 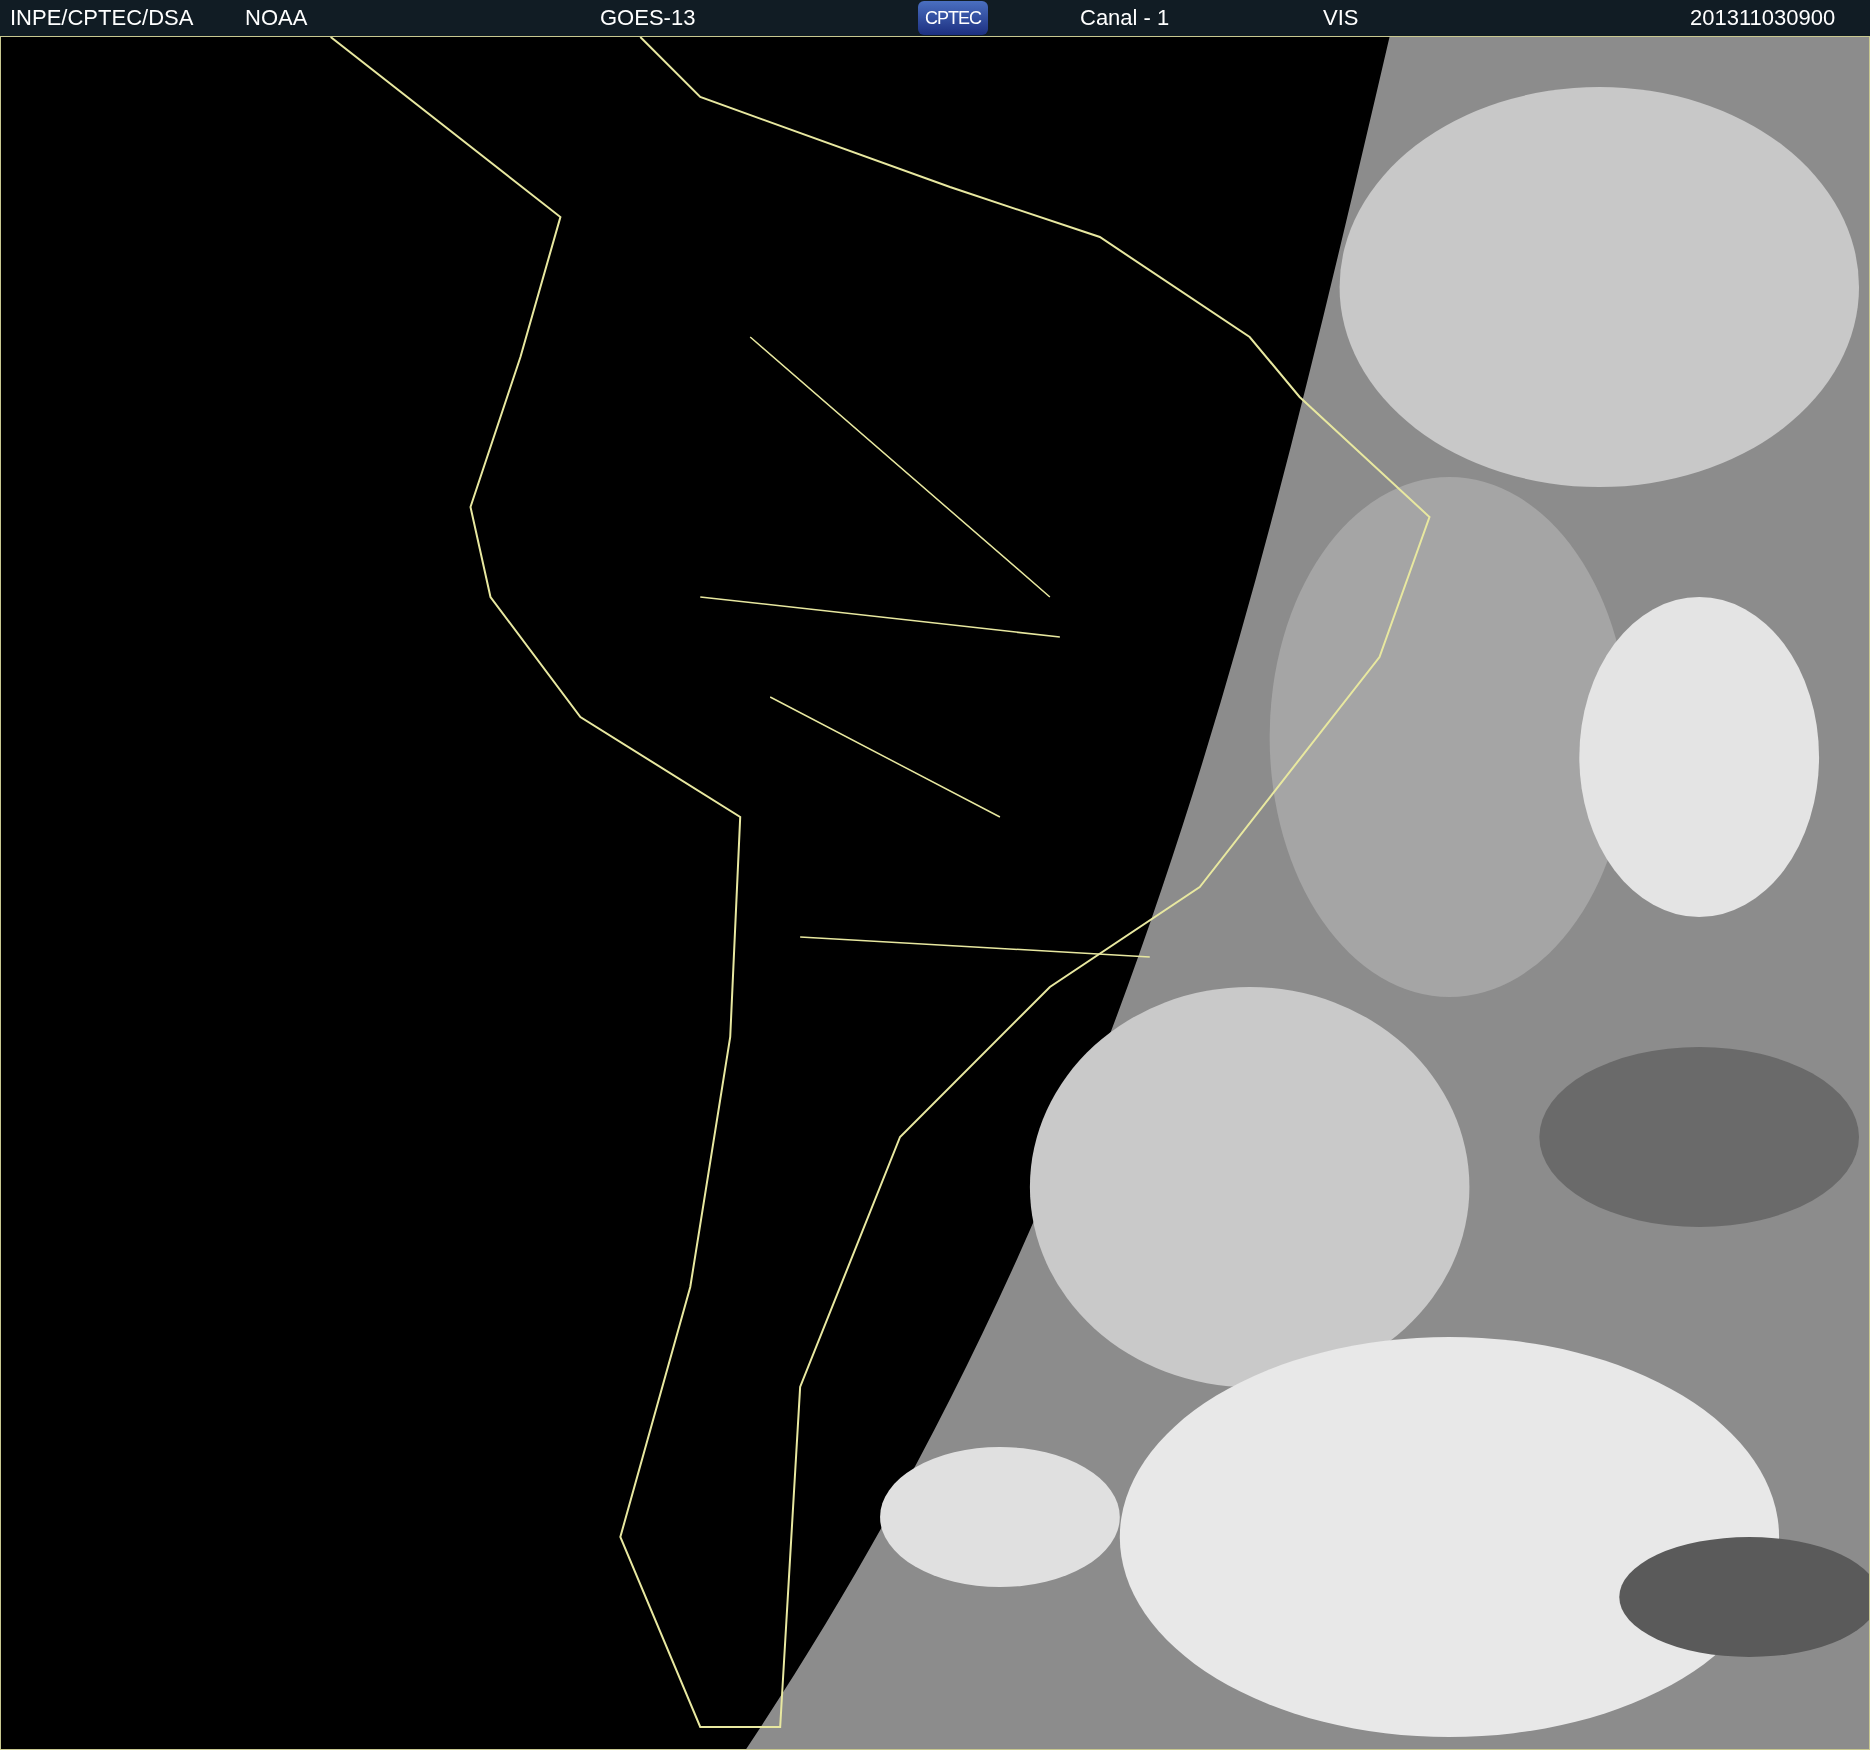 I want to click on channel-label: Canal - 1, so click(x=1125, y=18).